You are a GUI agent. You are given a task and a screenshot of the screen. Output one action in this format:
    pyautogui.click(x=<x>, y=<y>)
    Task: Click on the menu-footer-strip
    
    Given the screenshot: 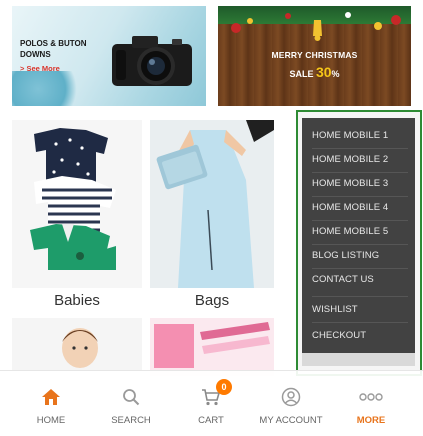 What is the action you would take?
    pyautogui.click(x=358, y=359)
    